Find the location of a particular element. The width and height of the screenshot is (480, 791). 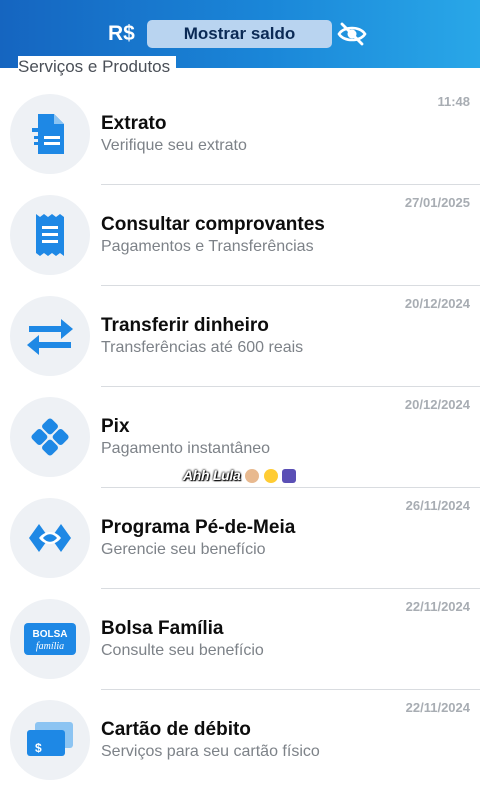

bolsa-logo-text-1: BOLSA is located at coordinates (50, 634).